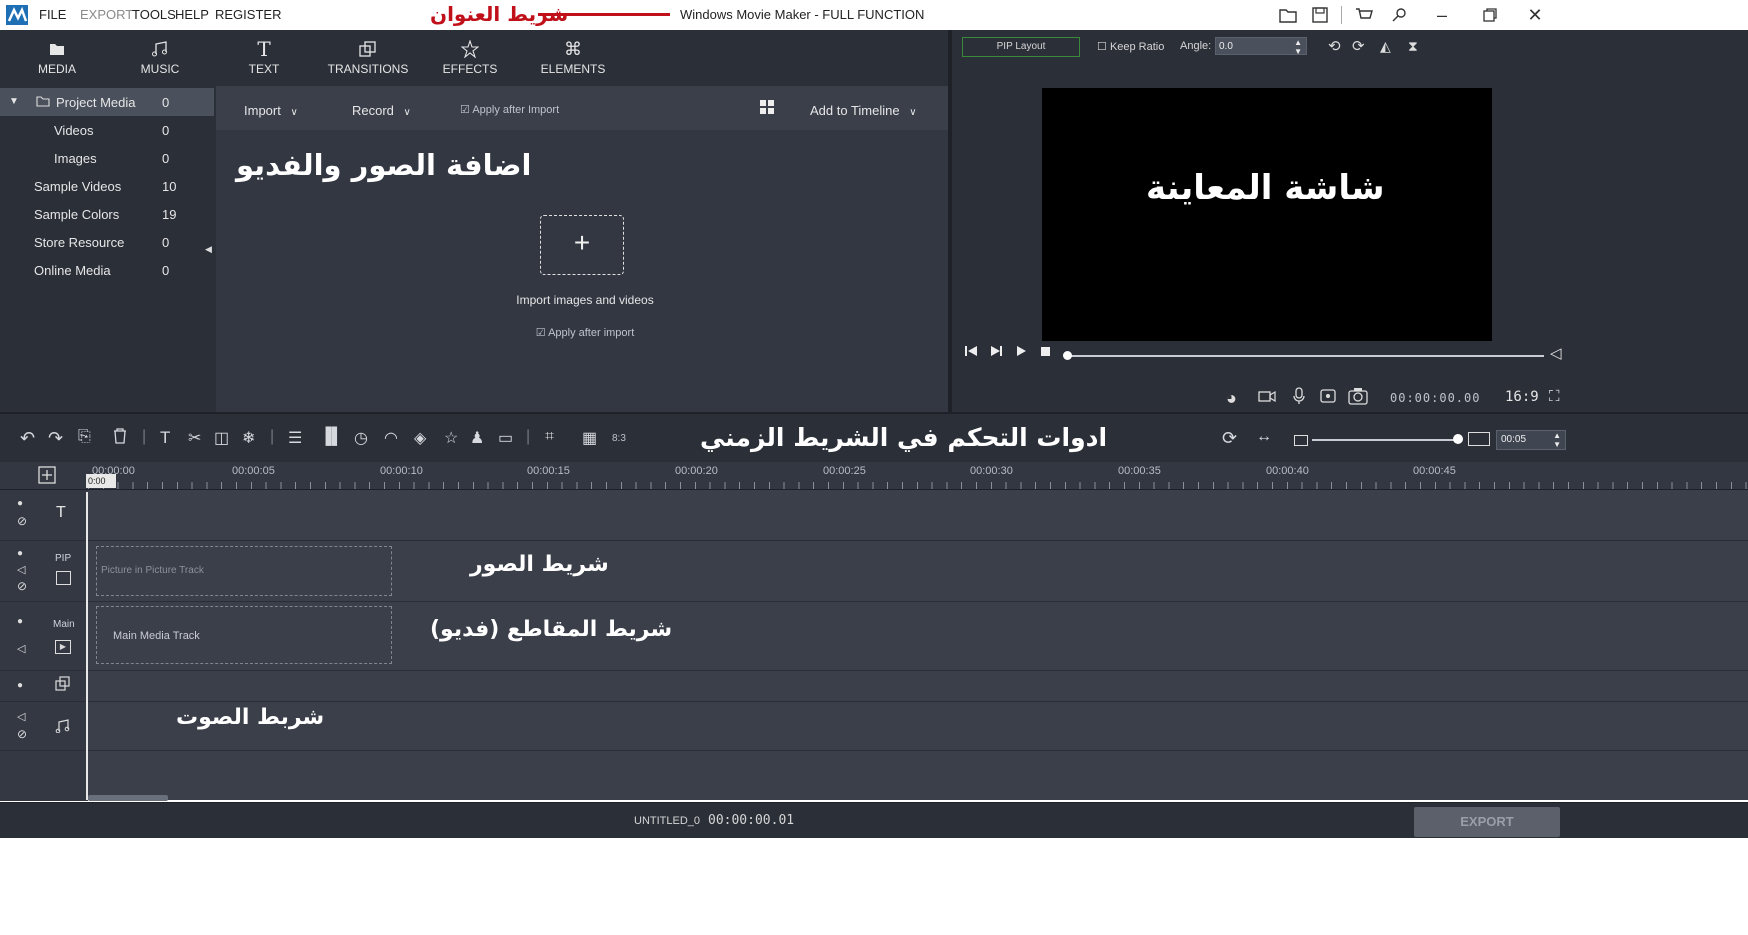  Describe the element at coordinates (573, 61) in the screenshot. I see `tab-elements: ⌘ ELEMENTS` at that location.